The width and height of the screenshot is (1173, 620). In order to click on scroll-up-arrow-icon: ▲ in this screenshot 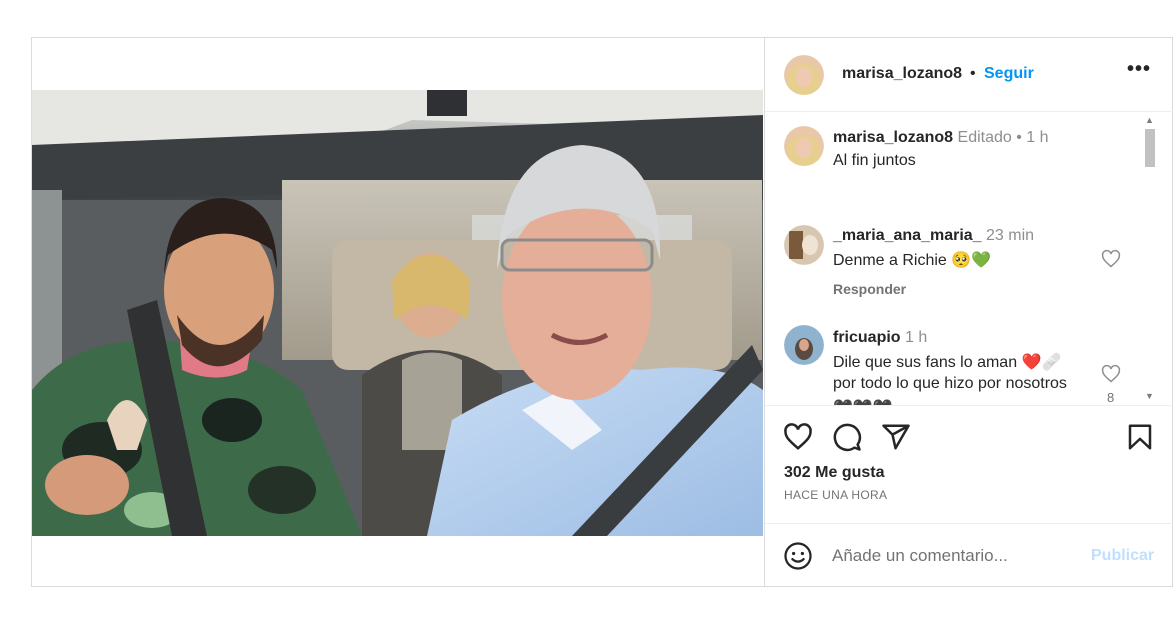, I will do `click(1149, 120)`.